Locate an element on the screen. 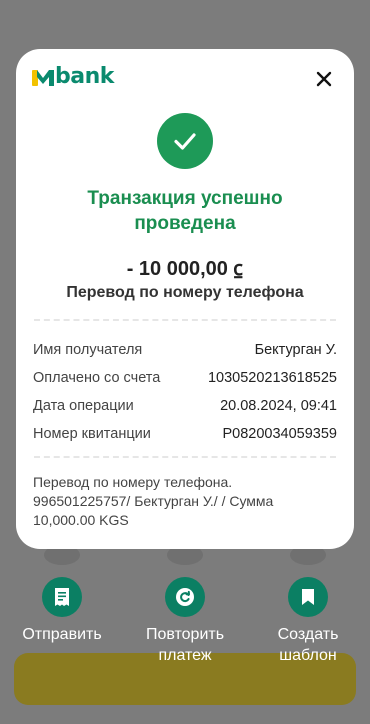 This screenshot has width=370, height=724. action-label: Отправить is located at coordinates (62, 634).